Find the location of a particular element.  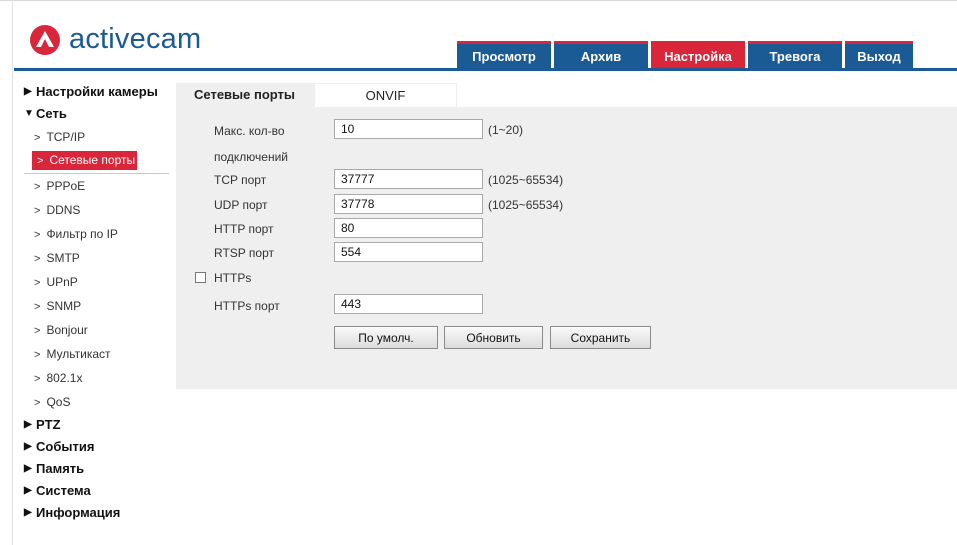

nav-tab-alarm: Тревога is located at coordinates (795, 54).